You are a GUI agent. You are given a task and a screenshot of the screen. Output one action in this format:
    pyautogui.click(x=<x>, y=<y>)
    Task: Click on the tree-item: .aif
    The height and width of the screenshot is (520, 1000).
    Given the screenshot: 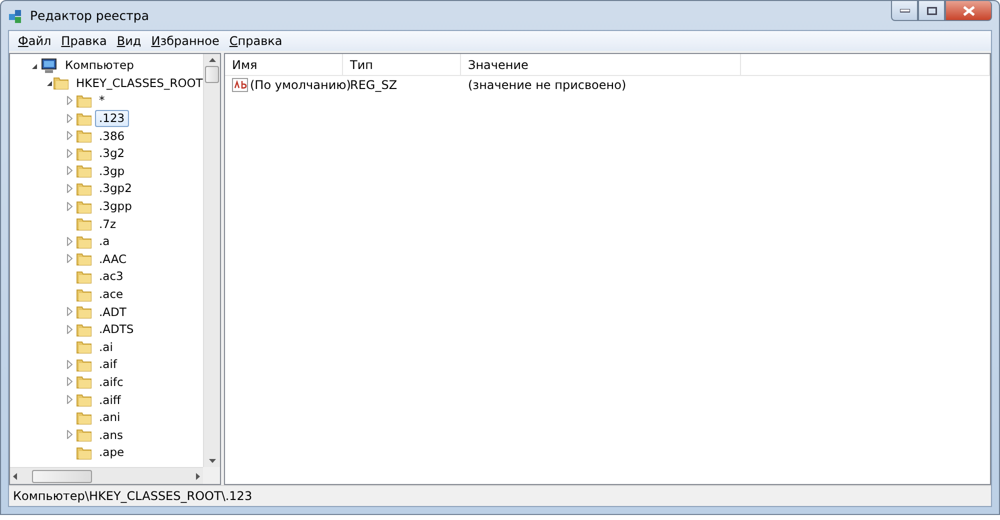 What is the action you would take?
    pyautogui.click(x=108, y=365)
    